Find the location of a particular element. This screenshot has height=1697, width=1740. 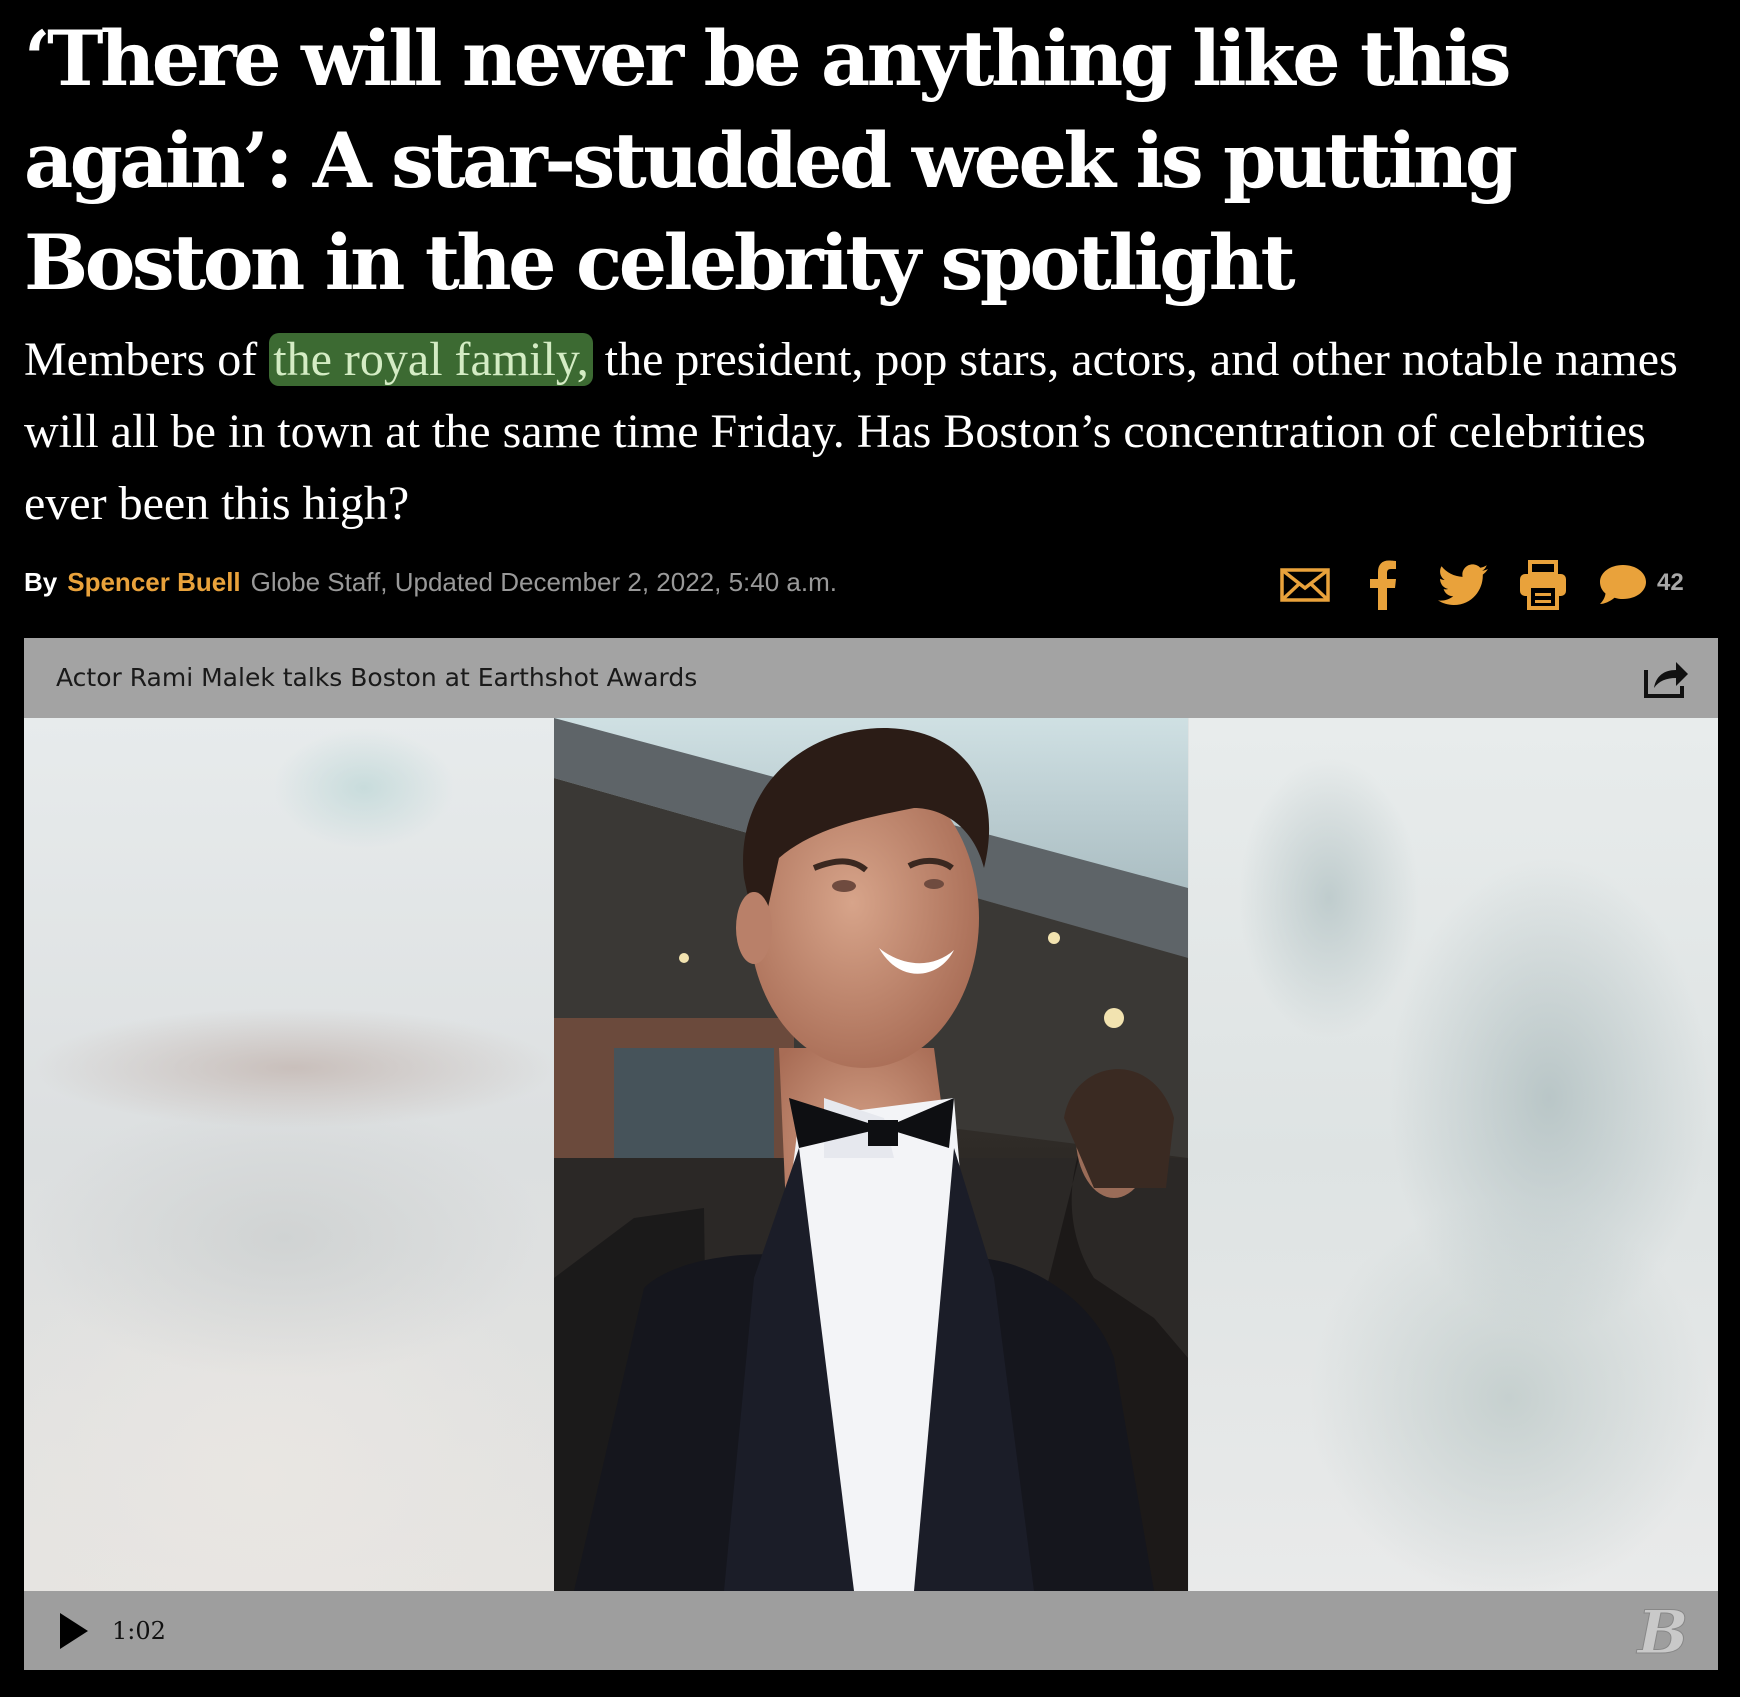

facebook-icon is located at coordinates (1383, 585).